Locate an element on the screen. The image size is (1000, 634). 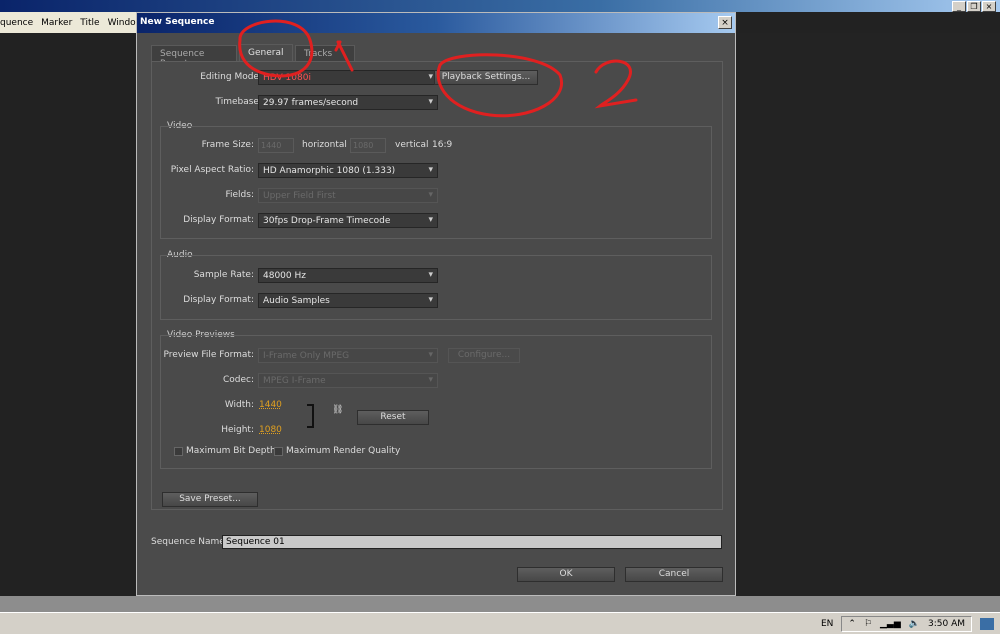
red-annotations is located at coordinates (438, 68).